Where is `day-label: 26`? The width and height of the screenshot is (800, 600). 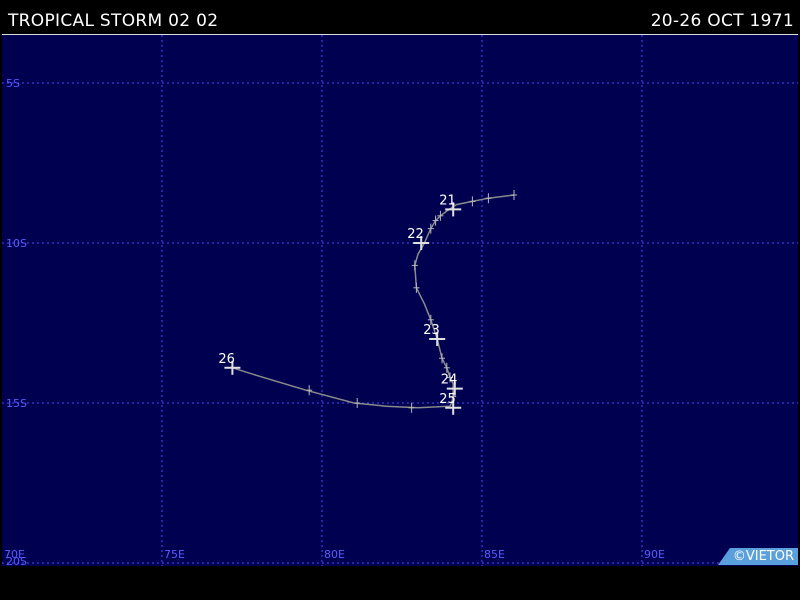
day-label: 26 is located at coordinates (226, 359).